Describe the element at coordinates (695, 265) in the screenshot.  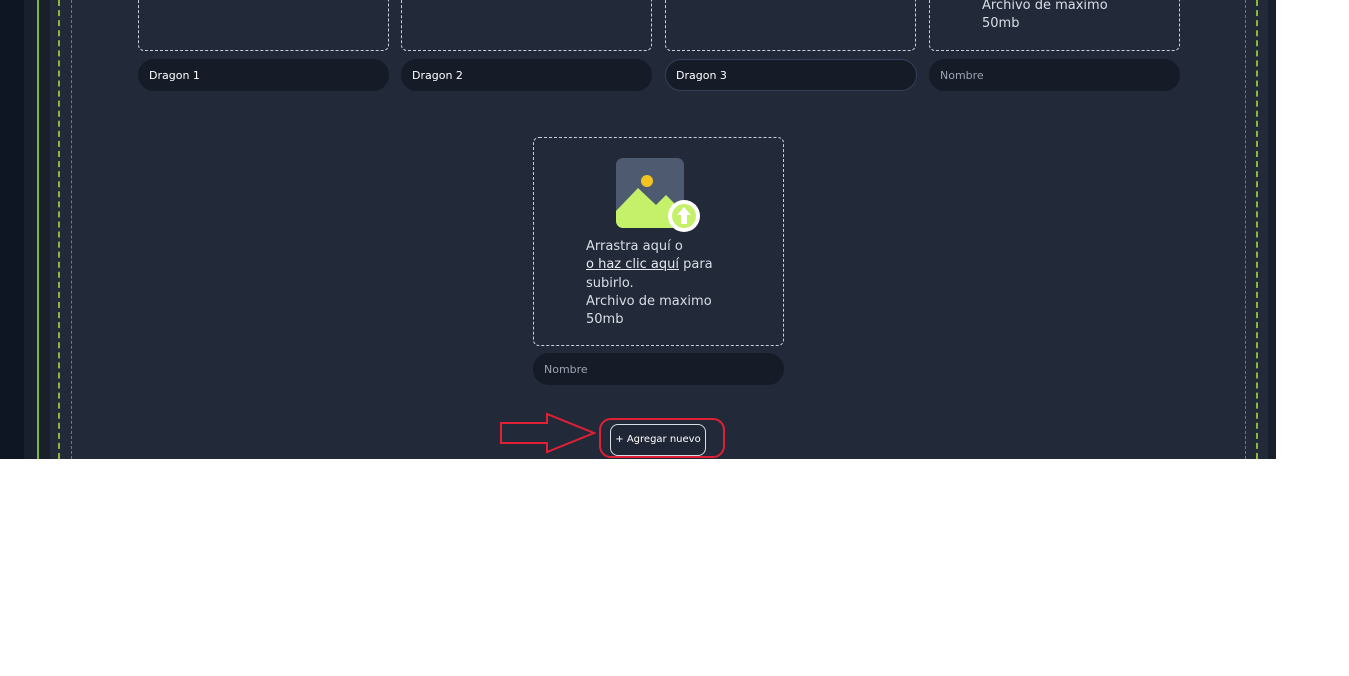
I see `upload-hint-after-link: para` at that location.